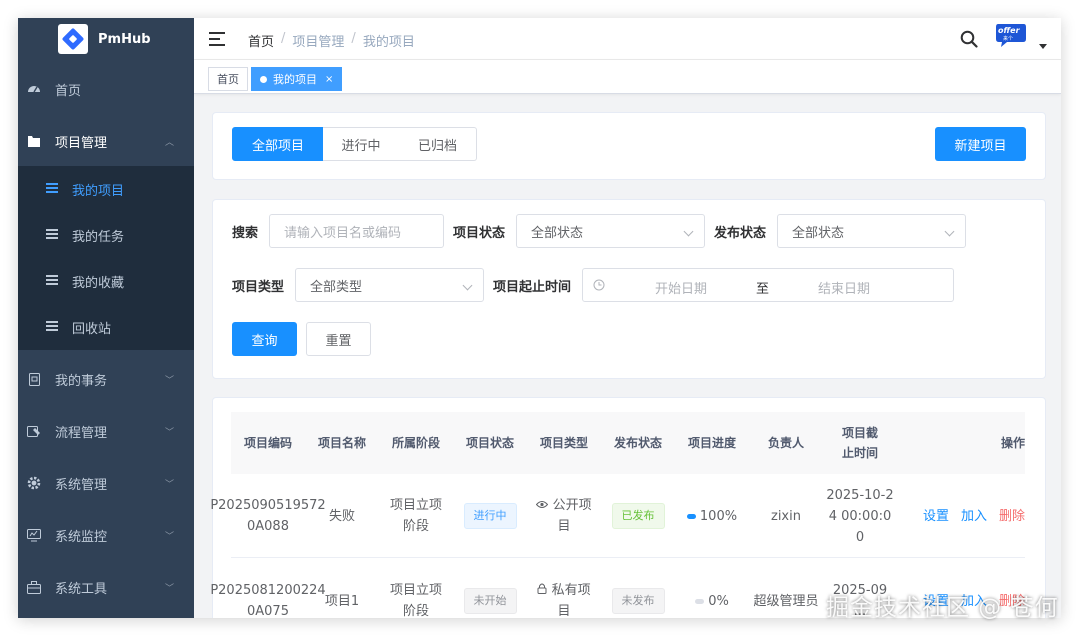 The image size is (1080, 637). I want to click on cell-publish: 已发布, so click(638, 516).